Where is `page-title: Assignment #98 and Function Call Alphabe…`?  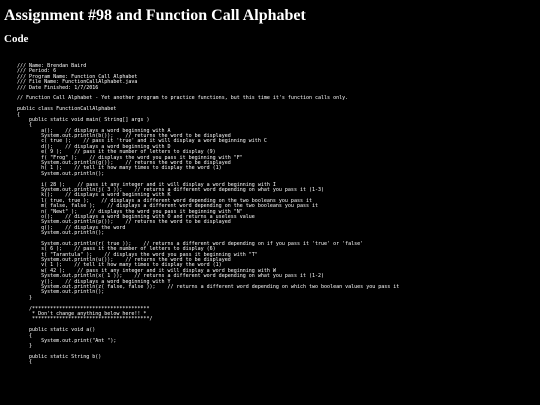 page-title: Assignment #98 and Function Call Alphabe… is located at coordinates (155, 15).